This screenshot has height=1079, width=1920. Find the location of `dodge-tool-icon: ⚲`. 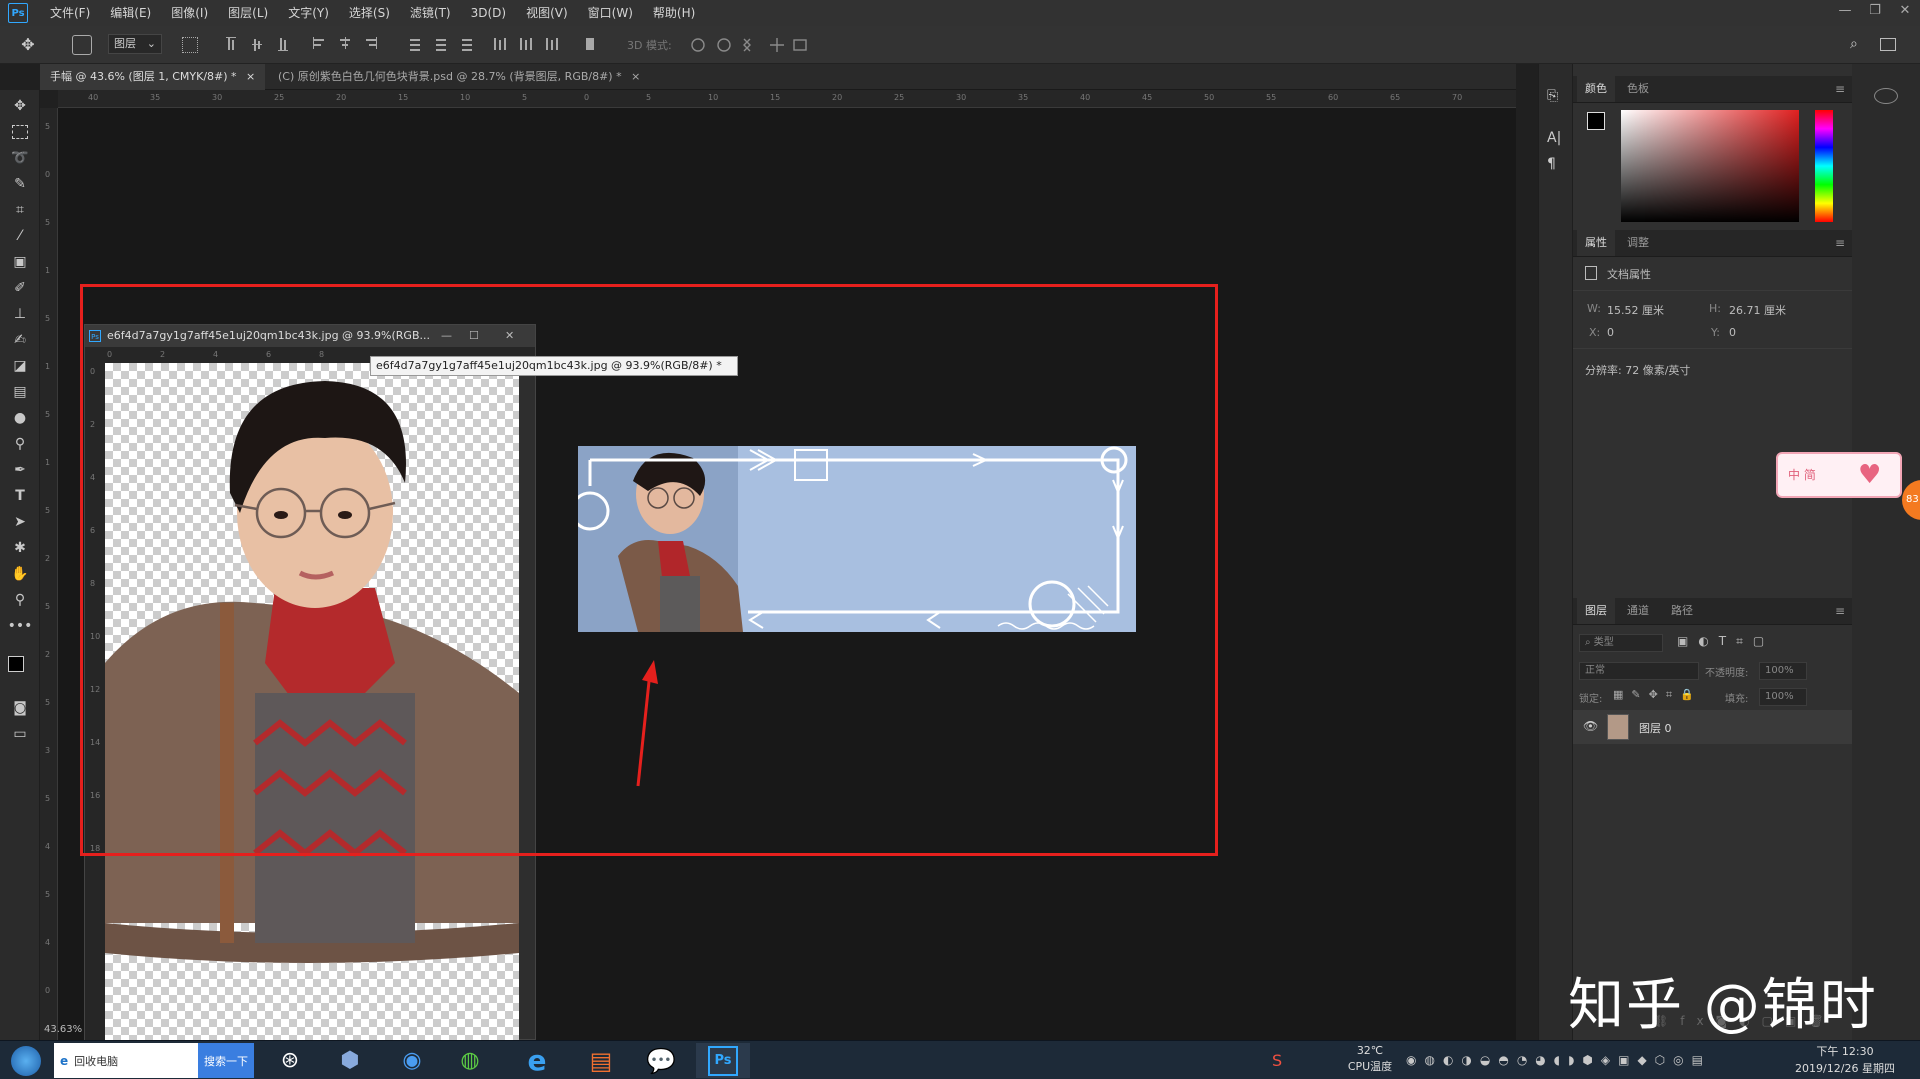

dodge-tool-icon: ⚲ is located at coordinates (20, 444).